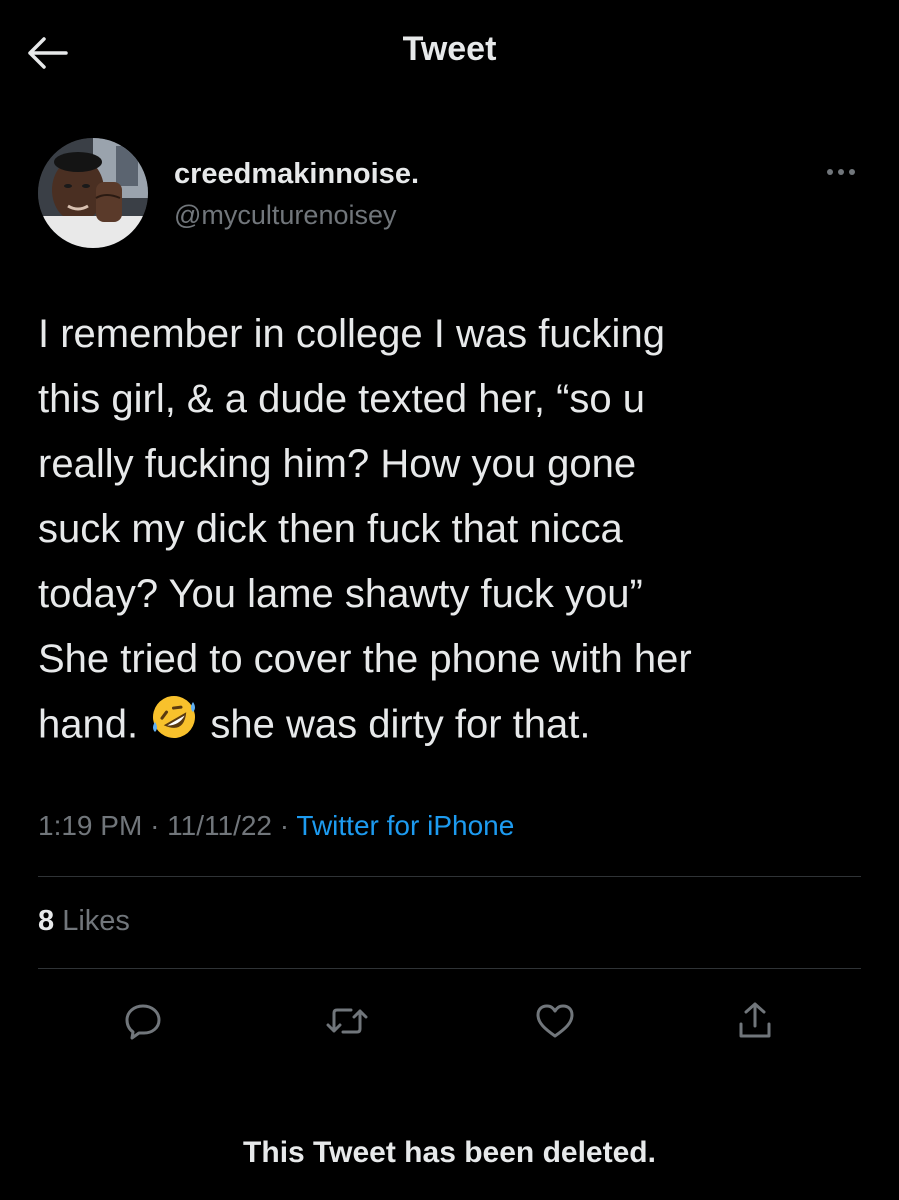  I want to click on tweet-source-link: Twitter for iPhone, so click(405, 825).